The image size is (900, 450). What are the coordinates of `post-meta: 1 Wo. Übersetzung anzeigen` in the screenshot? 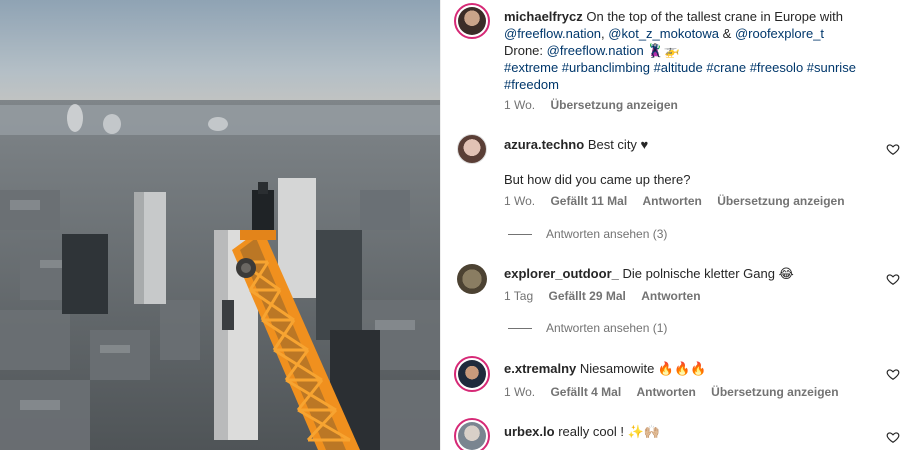 It's located at (597, 105).